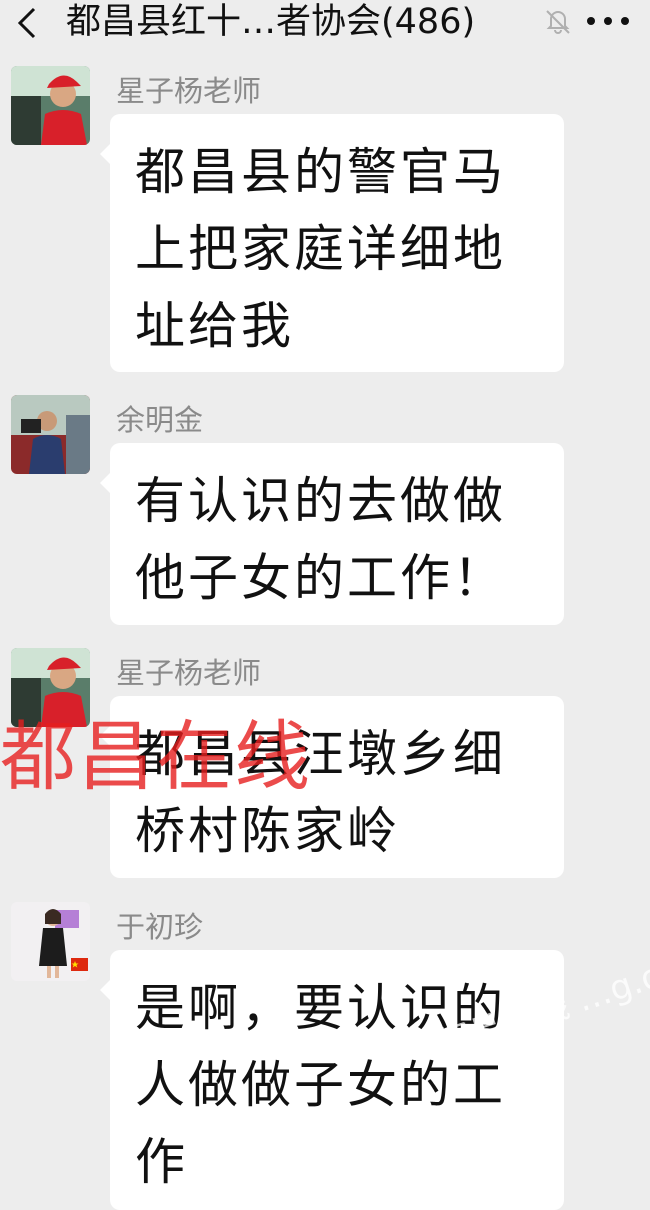 Image resolution: width=650 pixels, height=1210 pixels. What do you see at coordinates (27, 23) in the screenshot?
I see `chevron-left-icon` at bounding box center [27, 23].